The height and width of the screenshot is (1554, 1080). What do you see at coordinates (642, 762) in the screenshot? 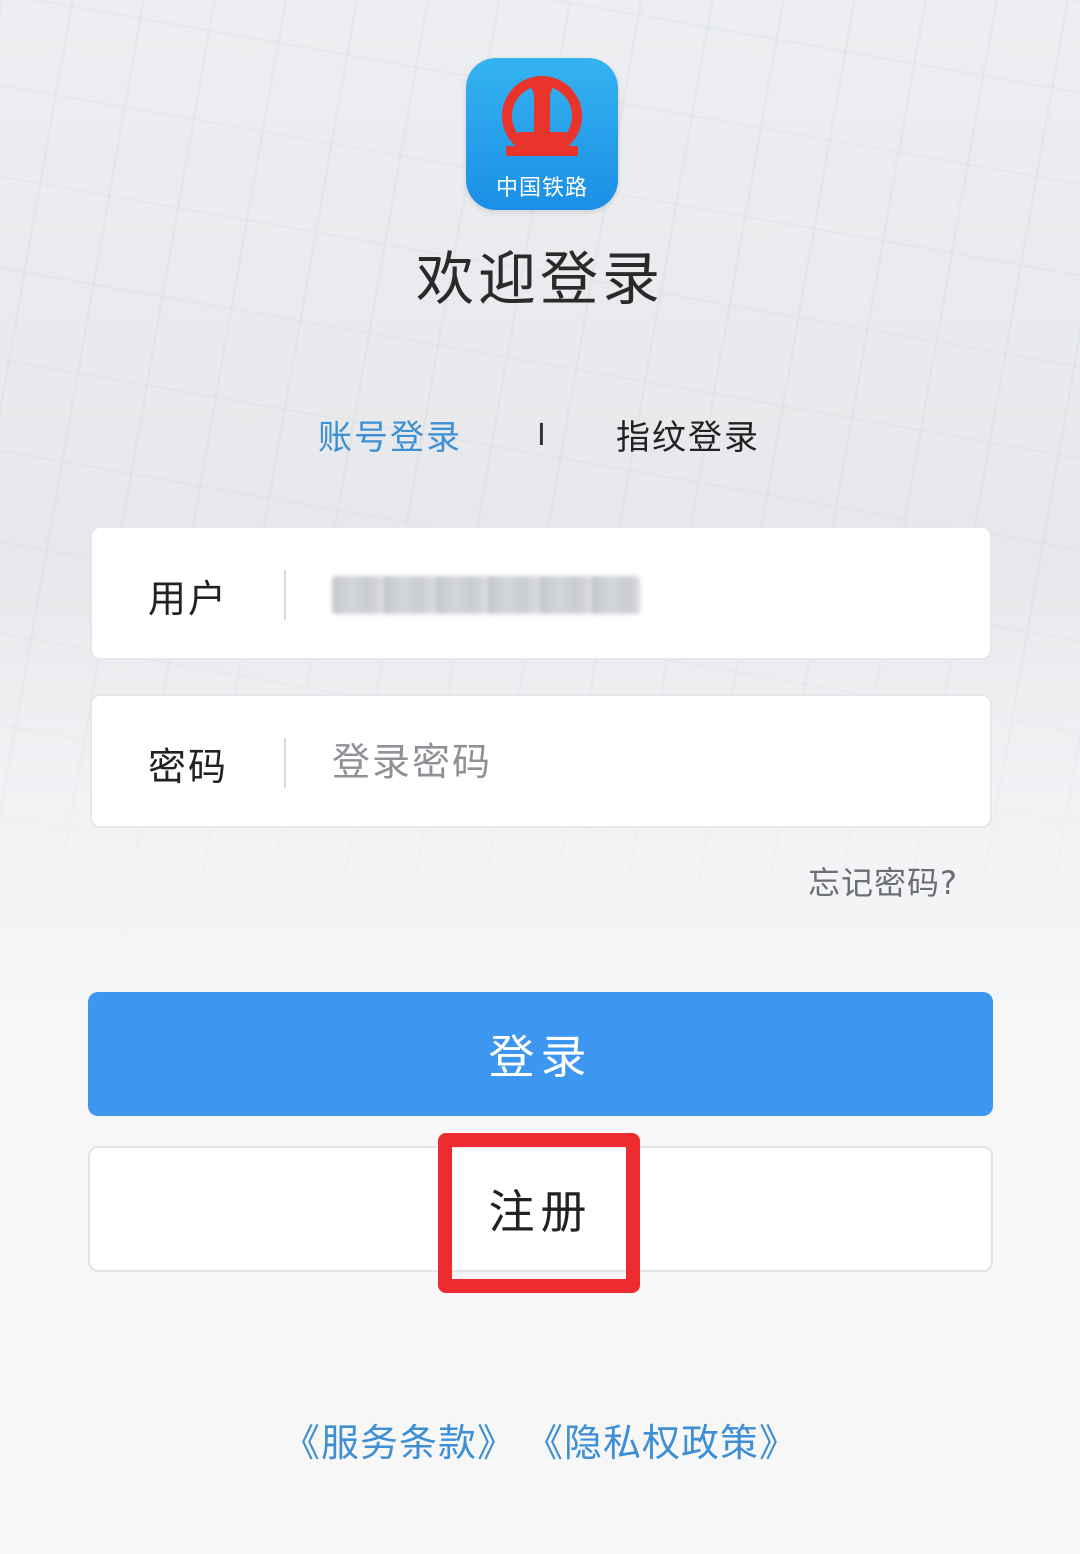
I see `password-input` at bounding box center [642, 762].